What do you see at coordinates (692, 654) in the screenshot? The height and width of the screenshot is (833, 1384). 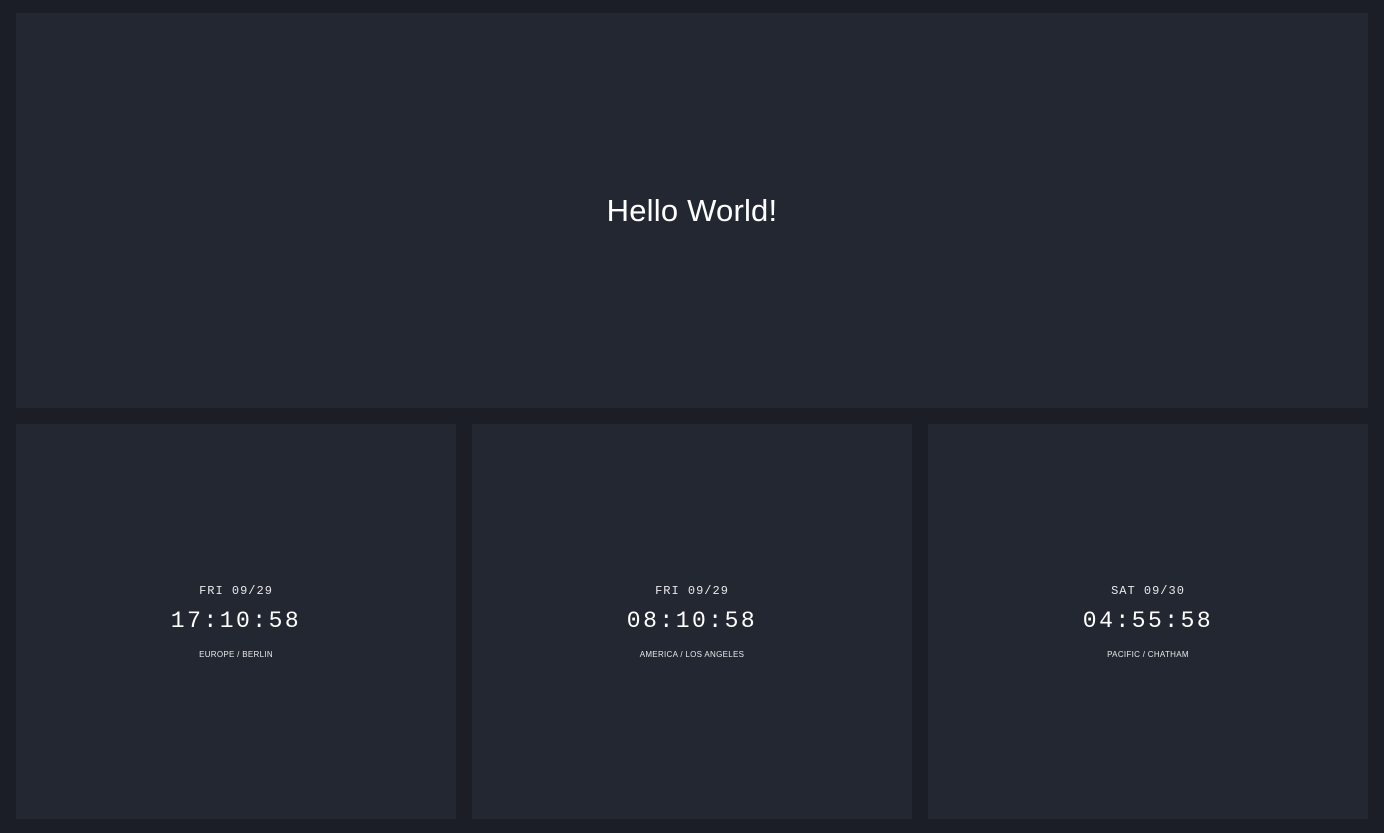 I see `clock-timezone: AMERICA / LOS ANGELES` at bounding box center [692, 654].